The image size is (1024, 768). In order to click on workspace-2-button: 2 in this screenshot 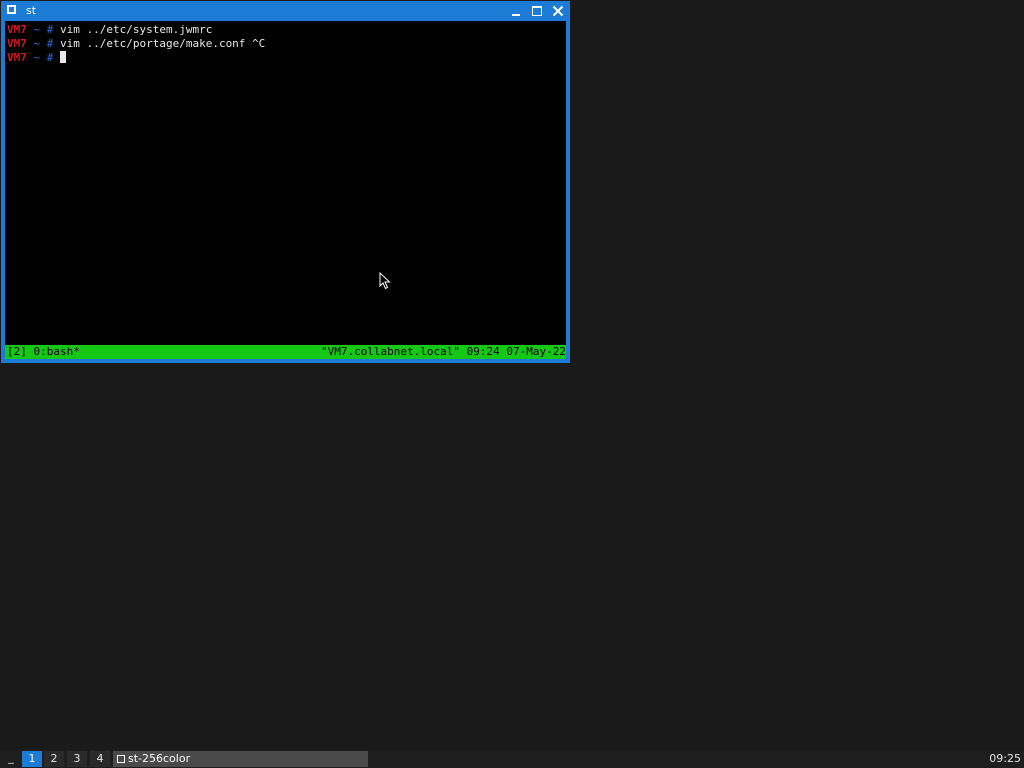, I will do `click(54, 759)`.